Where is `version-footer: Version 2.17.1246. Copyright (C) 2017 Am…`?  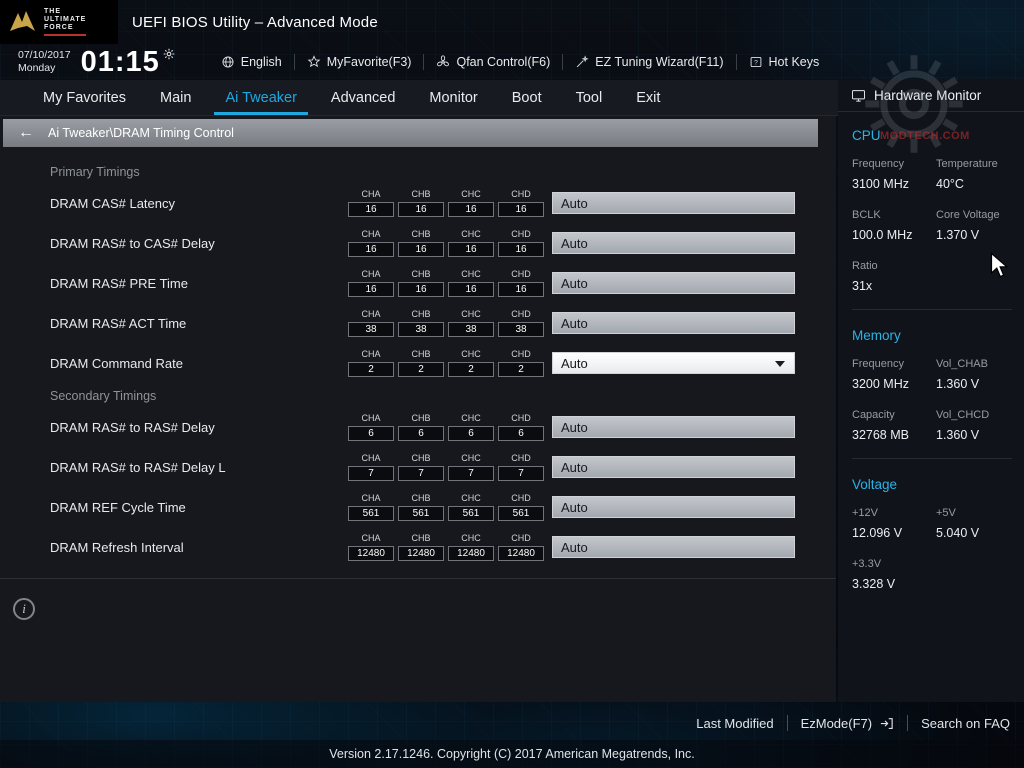
version-footer: Version 2.17.1246. Copyright (C) 2017 Am… is located at coordinates (512, 754).